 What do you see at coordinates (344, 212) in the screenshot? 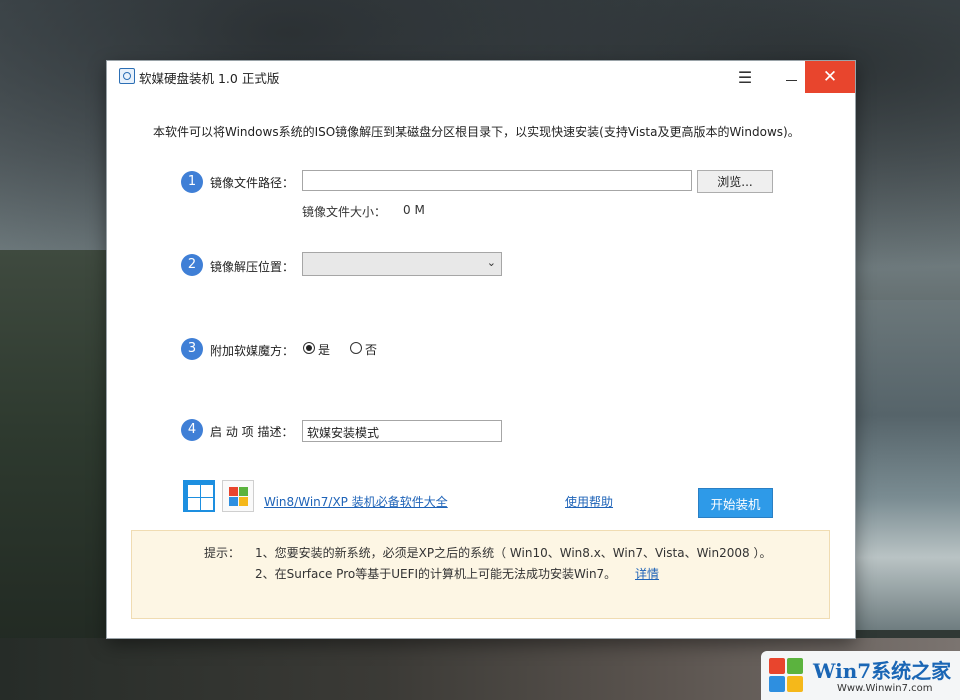
I see `image-size-label: 镜像文件大小：` at bounding box center [344, 212].